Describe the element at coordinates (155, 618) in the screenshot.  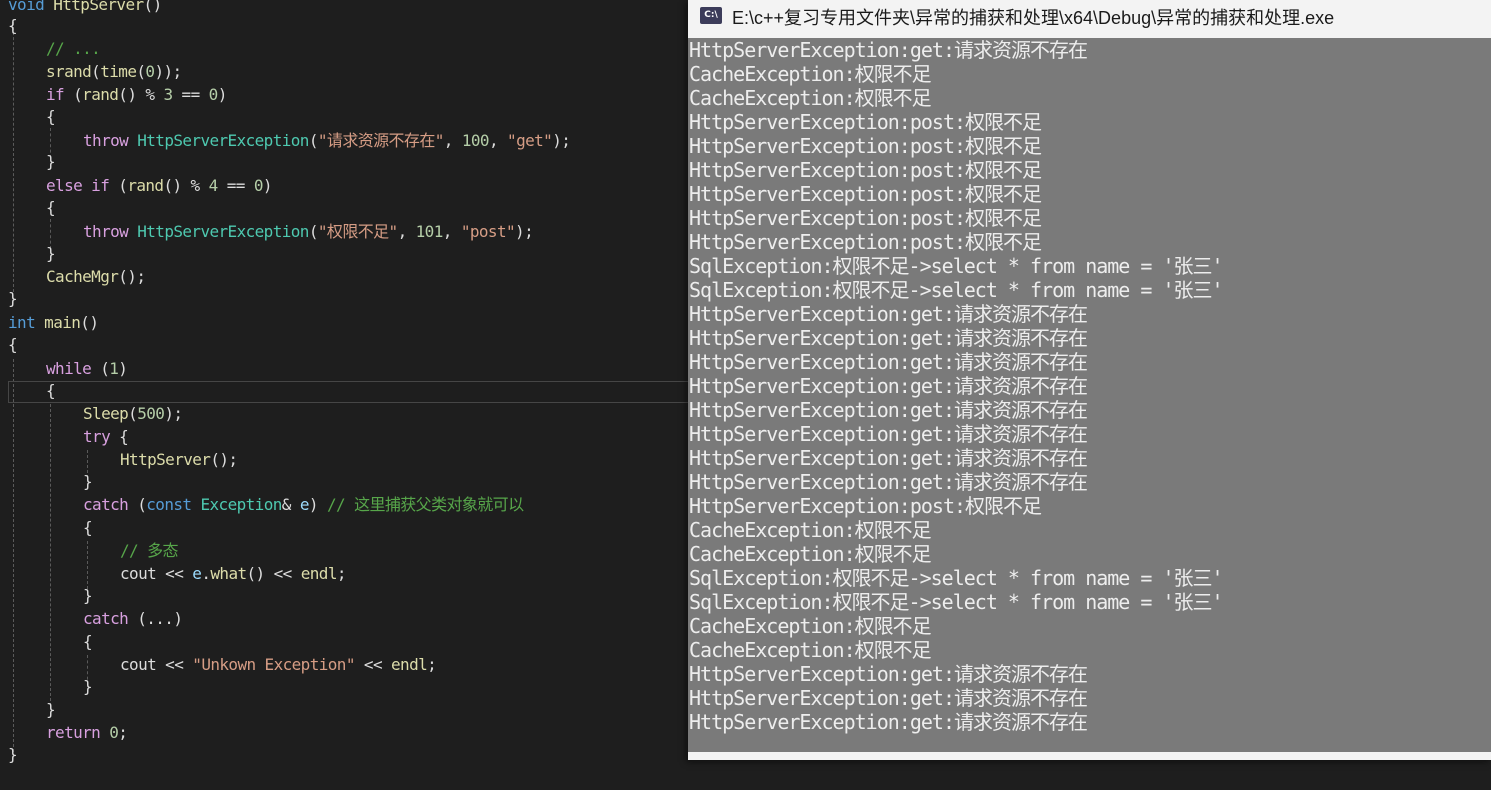
I see `code-token: (...)` at that location.